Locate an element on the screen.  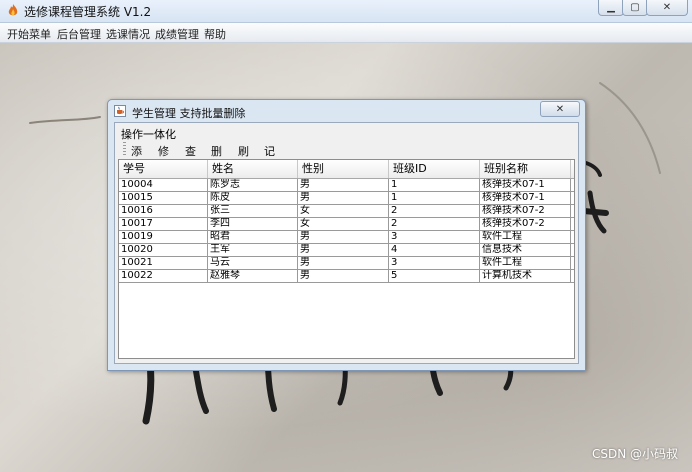
cell-class-name: 计算机技术 is located at coordinates (525, 276).